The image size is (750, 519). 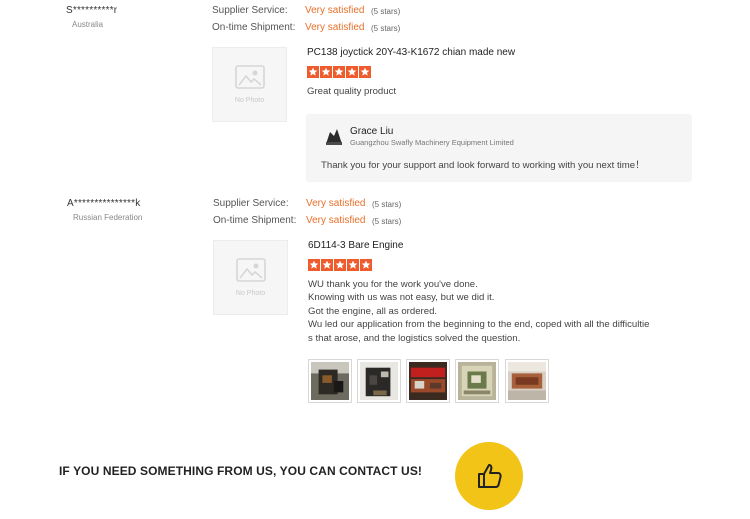 What do you see at coordinates (352, 91) in the screenshot?
I see `review-text: Great quality product` at bounding box center [352, 91].